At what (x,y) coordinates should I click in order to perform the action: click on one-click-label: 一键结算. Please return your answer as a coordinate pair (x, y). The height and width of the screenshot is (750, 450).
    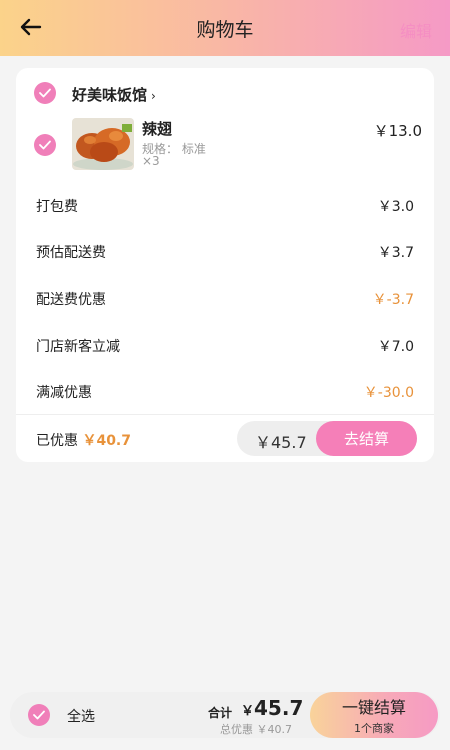
    Looking at the image, I should click on (373, 707).